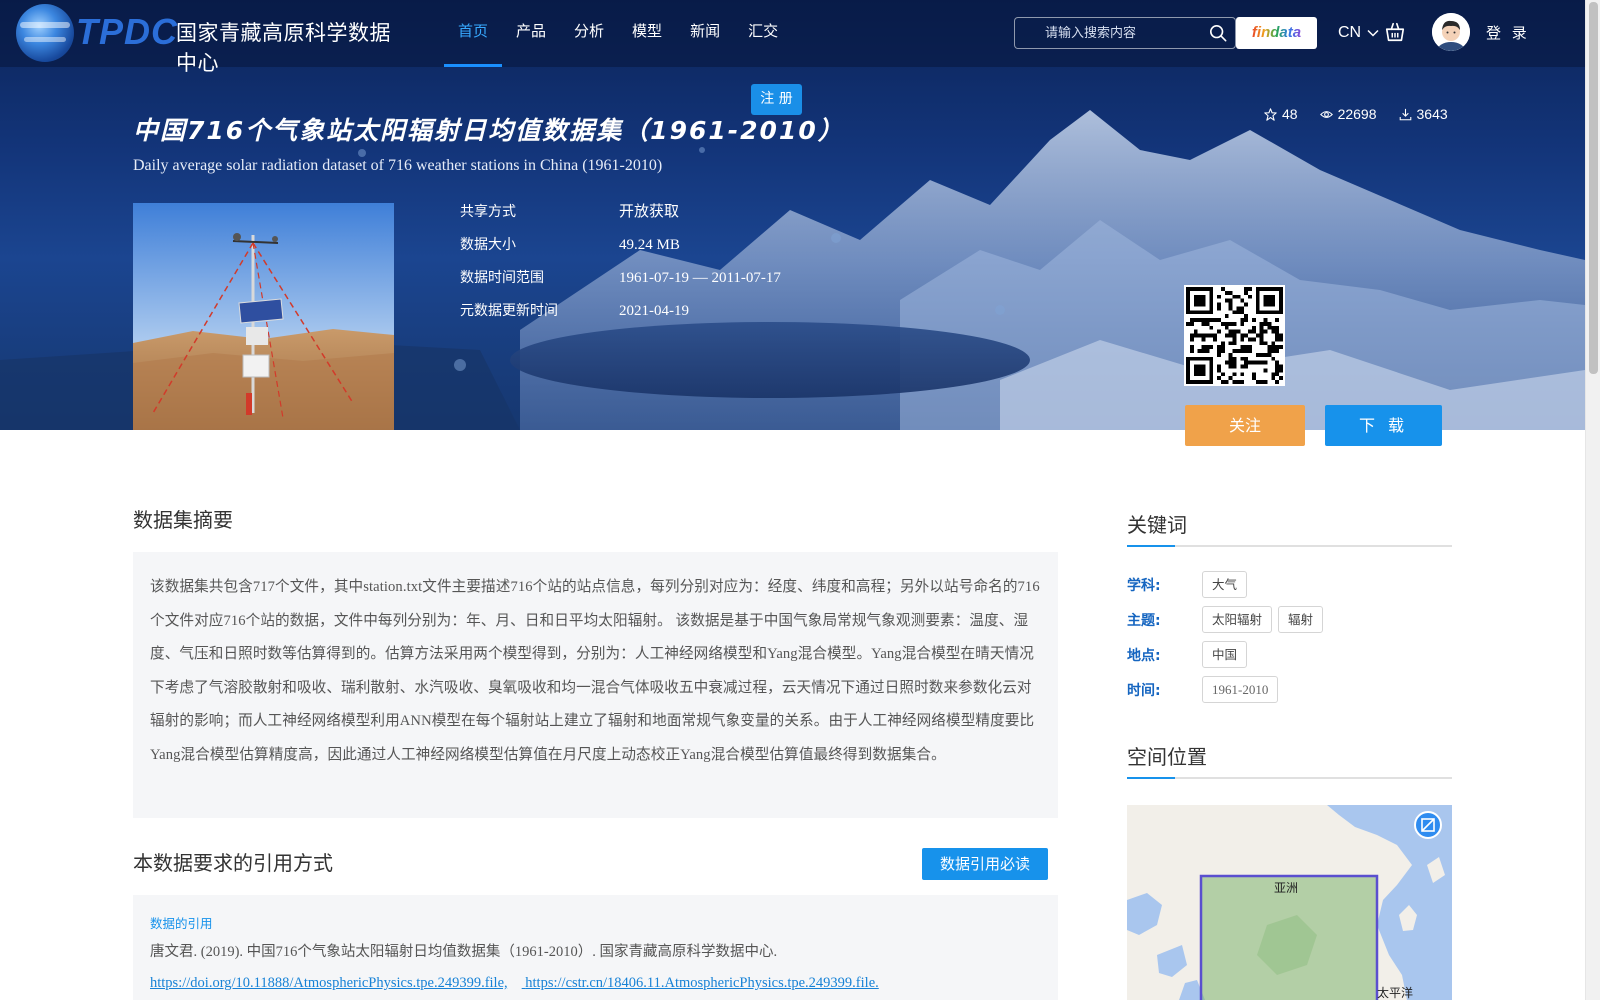 The image size is (1600, 1000). I want to click on expand-icon, so click(1428, 825).